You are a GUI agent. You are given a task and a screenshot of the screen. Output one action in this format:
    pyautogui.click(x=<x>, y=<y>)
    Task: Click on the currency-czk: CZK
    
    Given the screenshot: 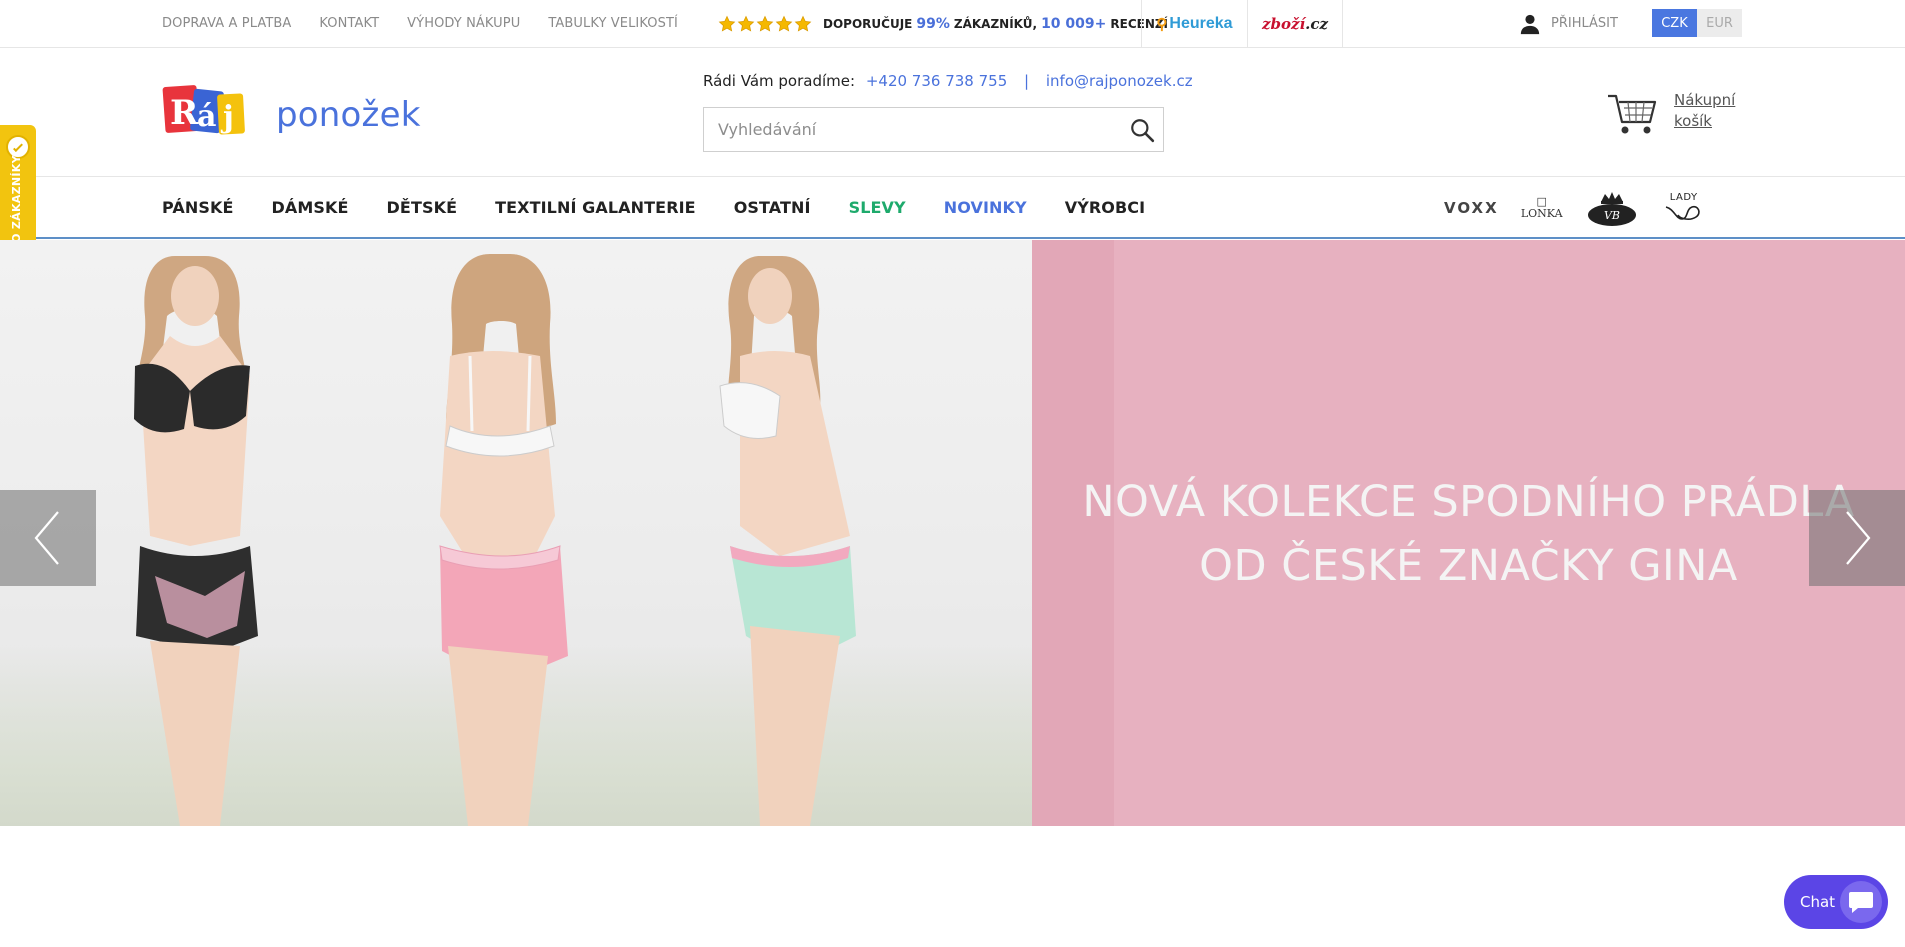 What is the action you would take?
    pyautogui.click(x=1674, y=23)
    